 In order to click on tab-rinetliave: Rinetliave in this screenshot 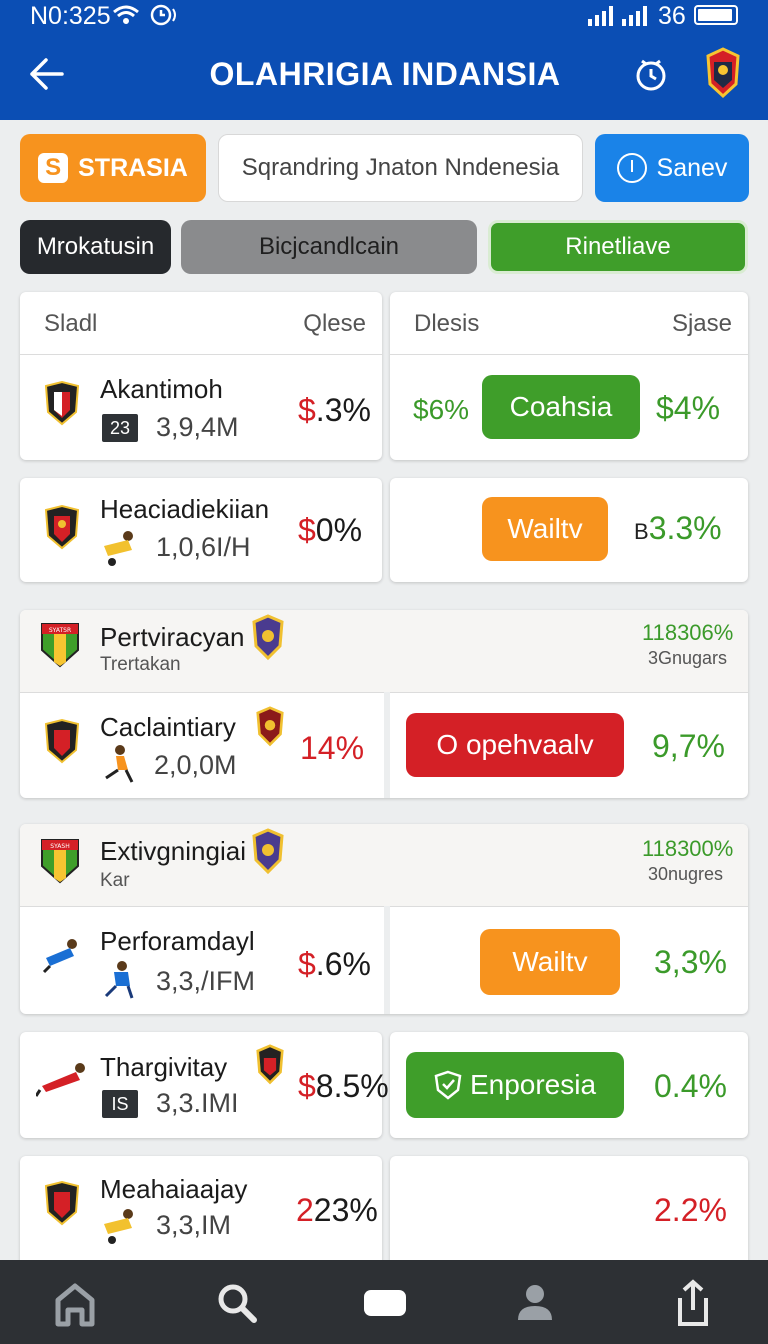, I will do `click(618, 247)`.